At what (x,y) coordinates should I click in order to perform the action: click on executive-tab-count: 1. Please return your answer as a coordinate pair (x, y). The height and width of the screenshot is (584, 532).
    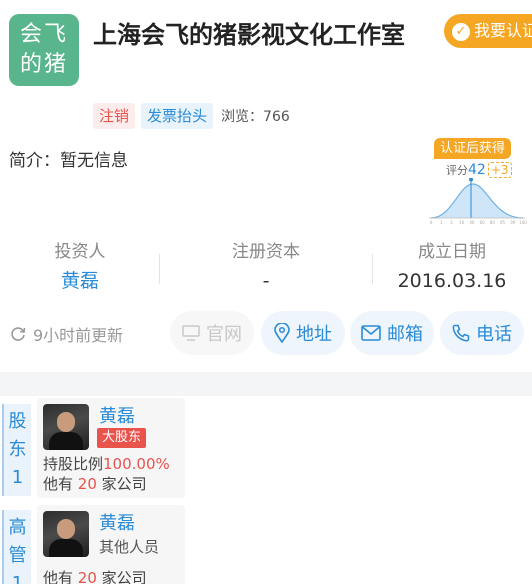
    Looking at the image, I should click on (17, 578).